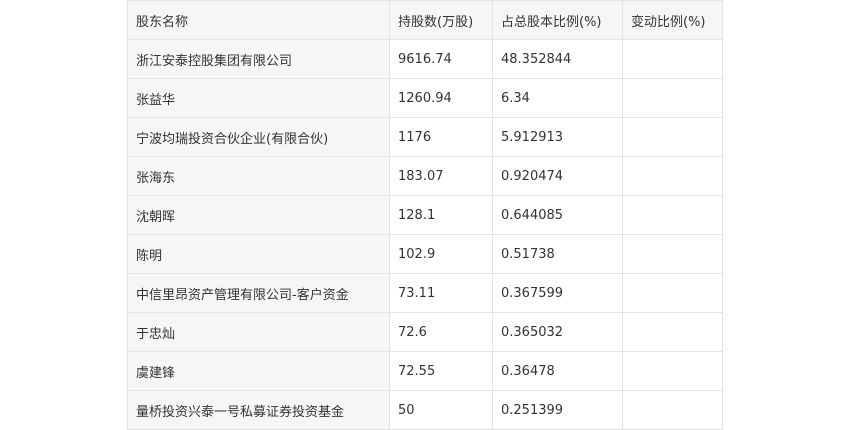 Image resolution: width=850 pixels, height=430 pixels. Describe the element at coordinates (441, 332) in the screenshot. I see `cell-shares-held: 72.6` at that location.